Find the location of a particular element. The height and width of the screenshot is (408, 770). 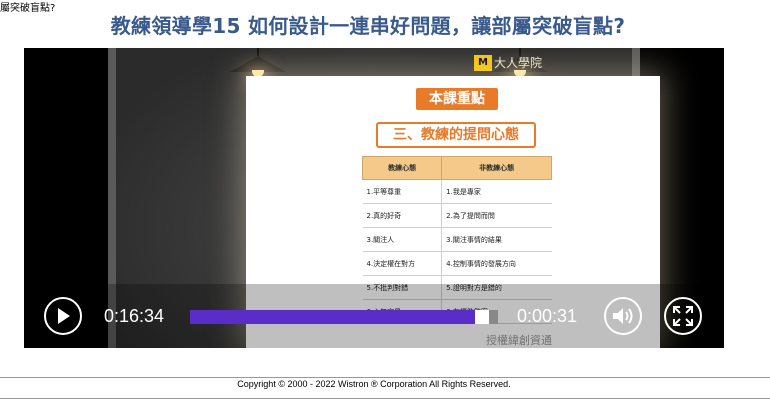

table-cell: 1.平等尊重 is located at coordinates (402, 191).